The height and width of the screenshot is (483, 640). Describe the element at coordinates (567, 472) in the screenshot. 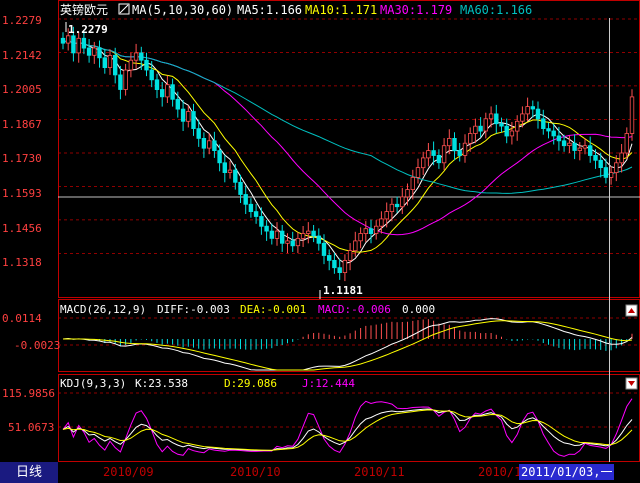

I see `cursor-date-label: 2011/01/03,一` at that location.